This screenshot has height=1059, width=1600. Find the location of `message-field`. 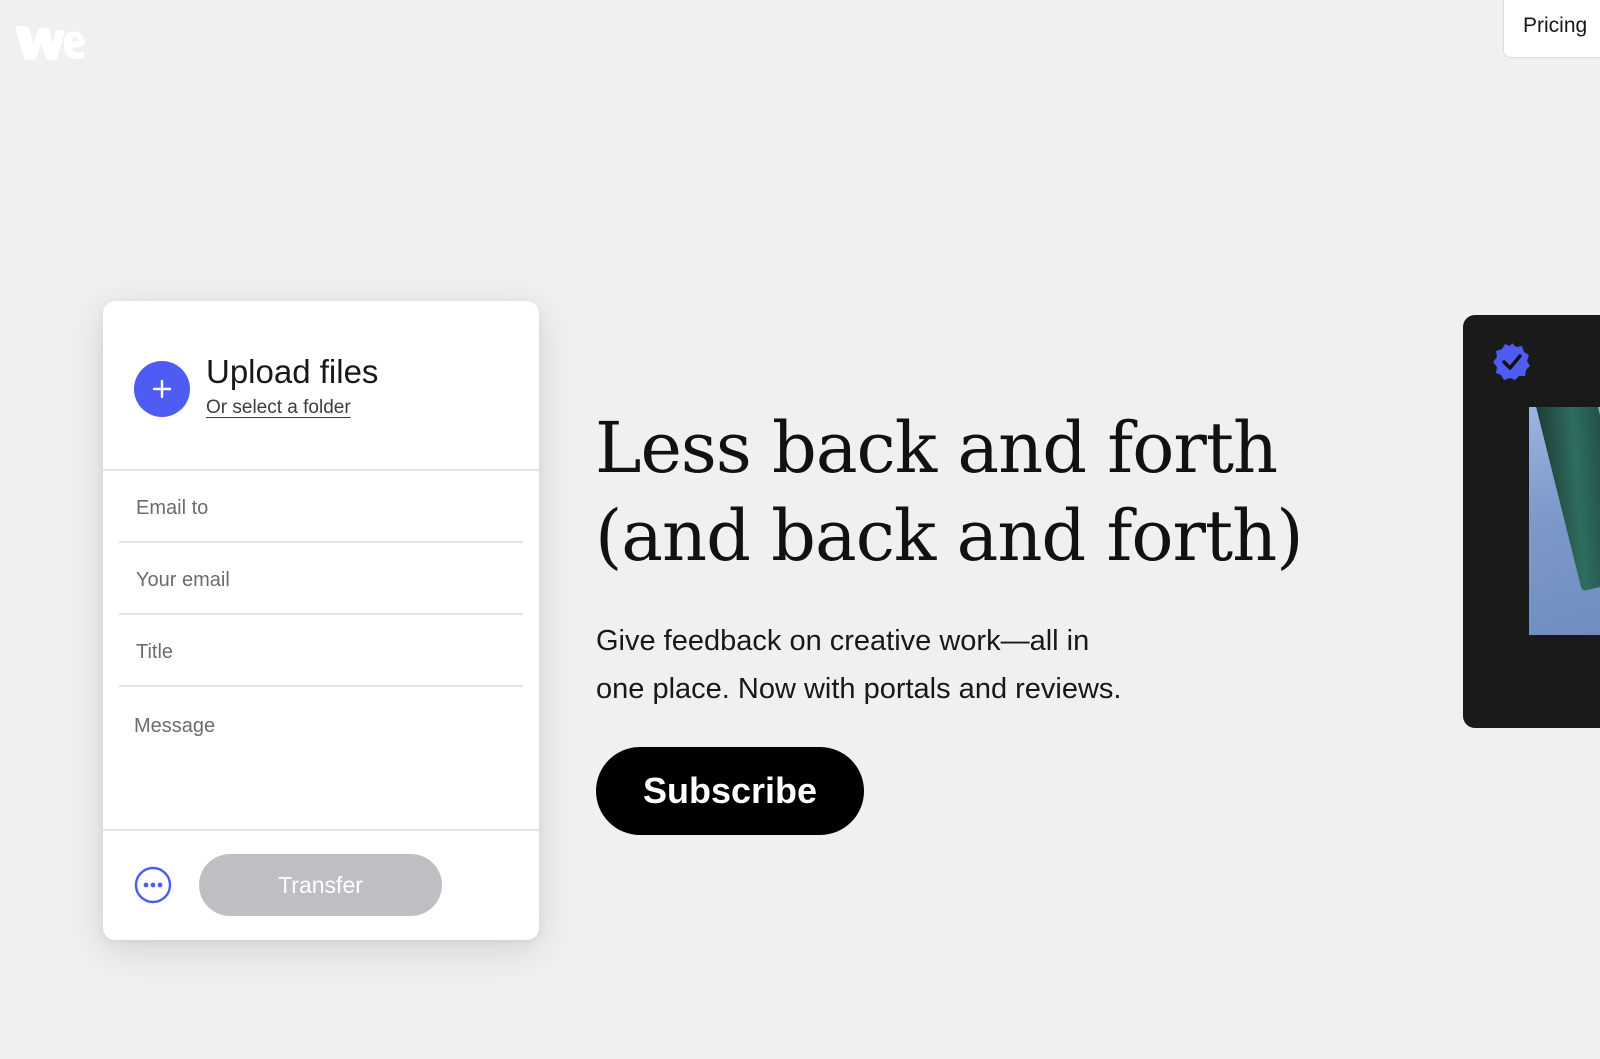

message-field is located at coordinates (321, 759).